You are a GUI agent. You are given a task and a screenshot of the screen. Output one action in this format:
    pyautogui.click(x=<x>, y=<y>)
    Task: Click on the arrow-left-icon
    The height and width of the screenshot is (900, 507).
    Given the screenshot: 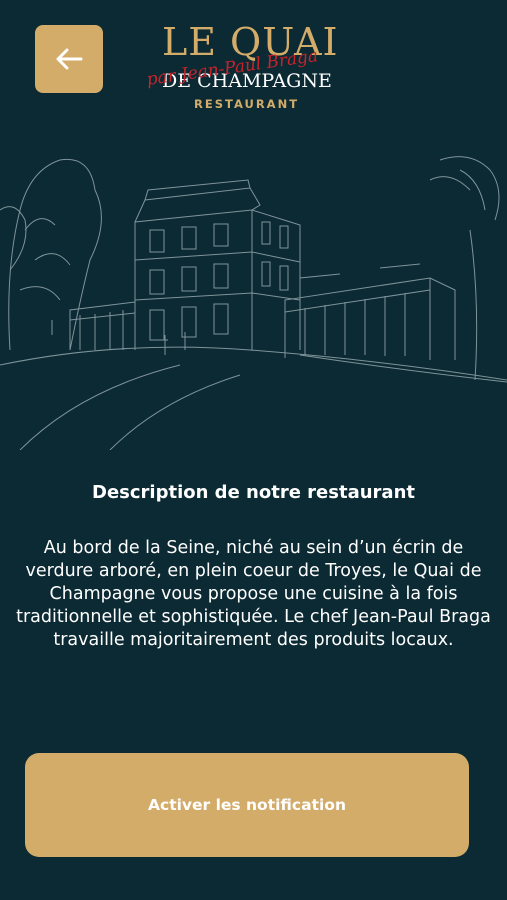 What is the action you would take?
    pyautogui.click(x=69, y=59)
    